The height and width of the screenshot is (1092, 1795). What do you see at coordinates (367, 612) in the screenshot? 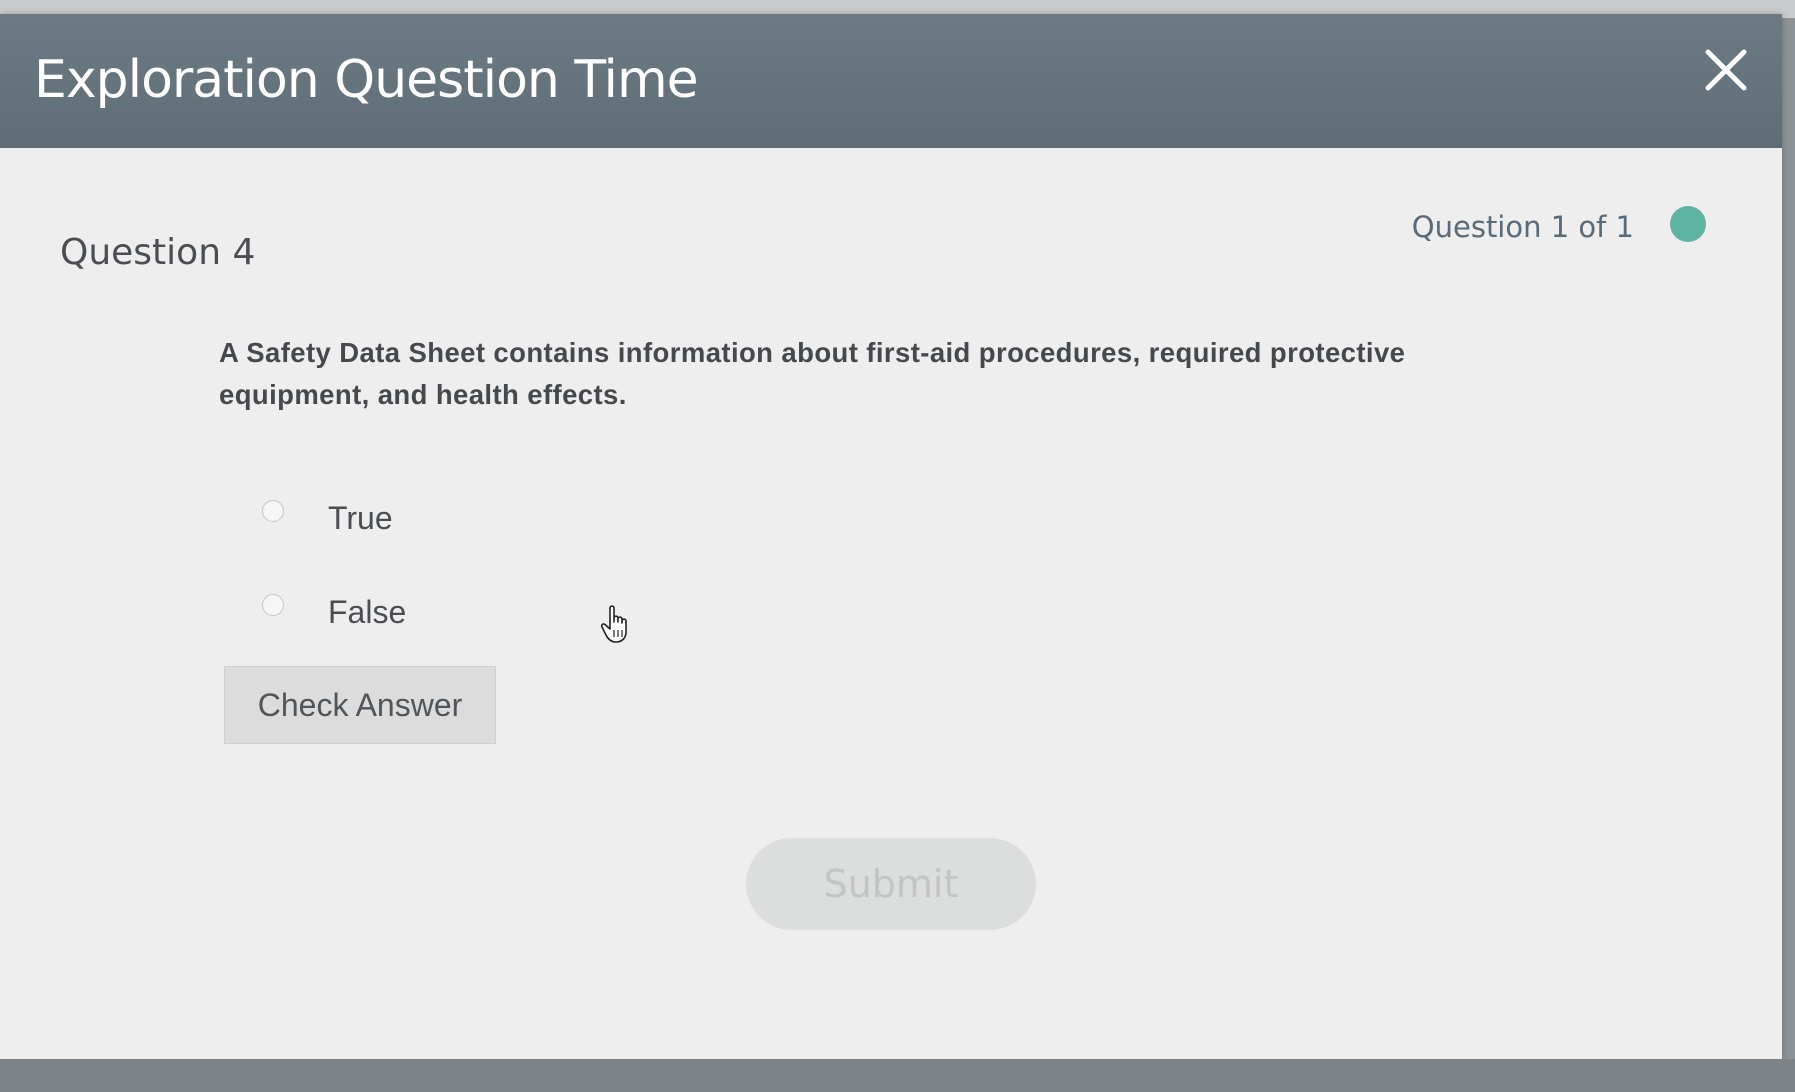
I see `option-false-label: False` at bounding box center [367, 612].